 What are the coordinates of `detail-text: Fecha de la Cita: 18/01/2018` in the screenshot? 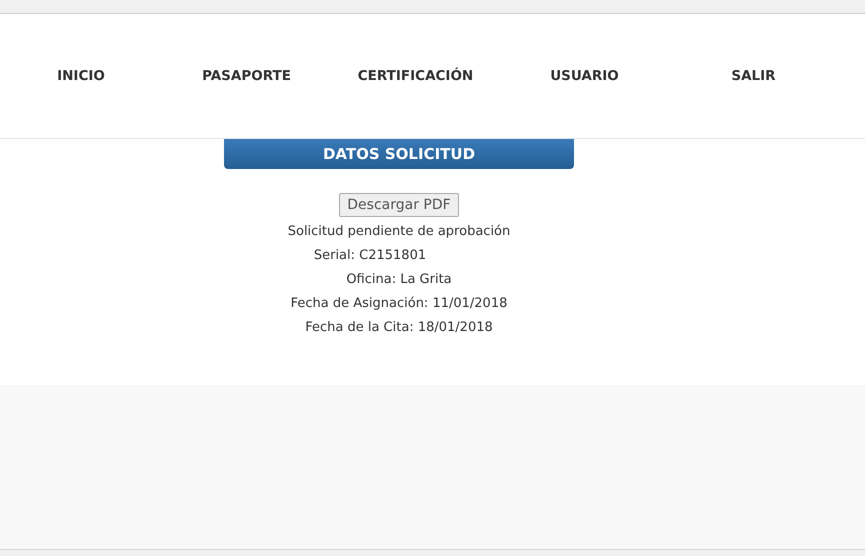 It's located at (399, 328).